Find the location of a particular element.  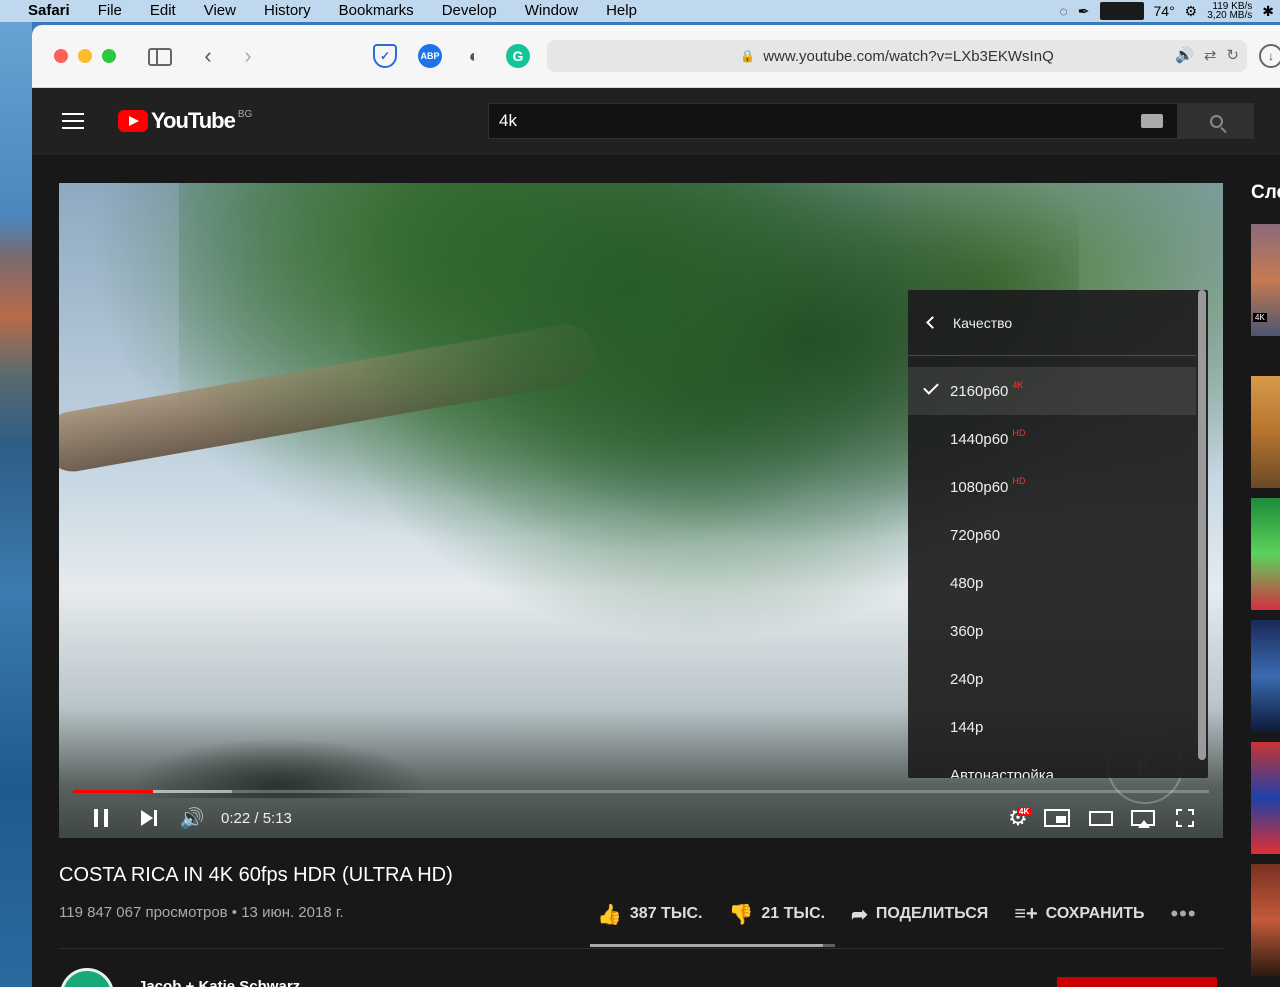

dislike-button: 👎 21 ТЫС. is located at coordinates (776, 914).